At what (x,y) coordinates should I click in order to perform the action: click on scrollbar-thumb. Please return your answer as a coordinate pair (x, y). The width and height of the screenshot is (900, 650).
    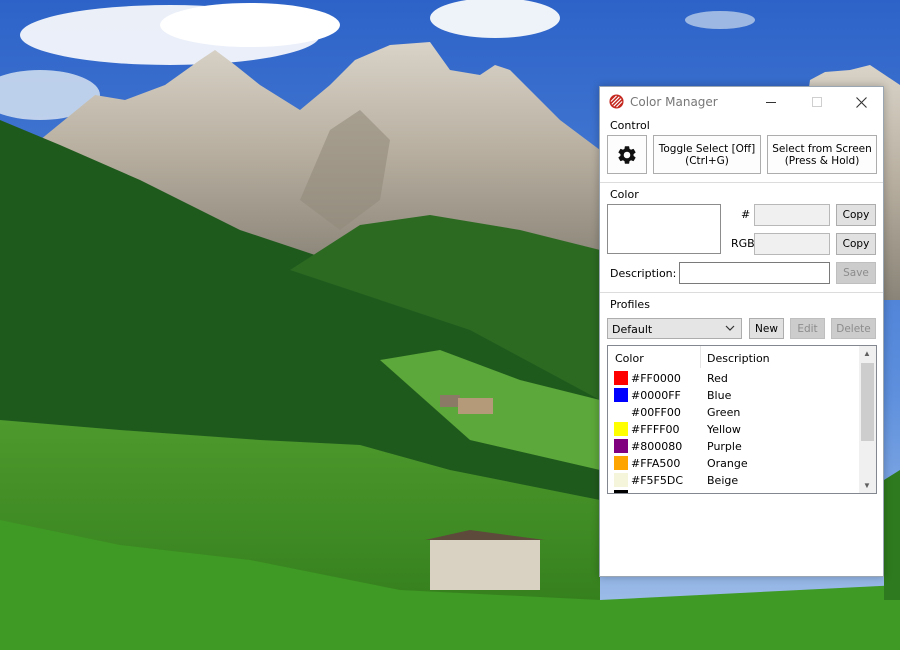
    Looking at the image, I should click on (867, 402).